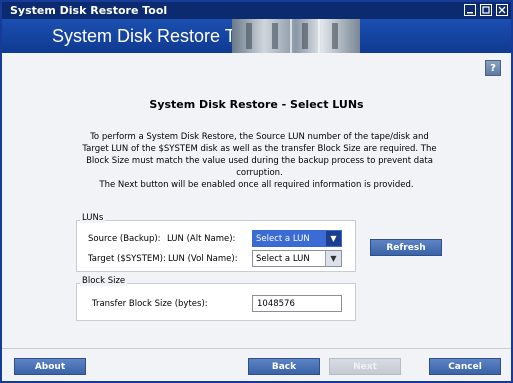 This screenshot has width=513, height=383. Describe the element at coordinates (201, 239) in the screenshot. I see `source-sublabel: LUN (Alt Name):` at that location.